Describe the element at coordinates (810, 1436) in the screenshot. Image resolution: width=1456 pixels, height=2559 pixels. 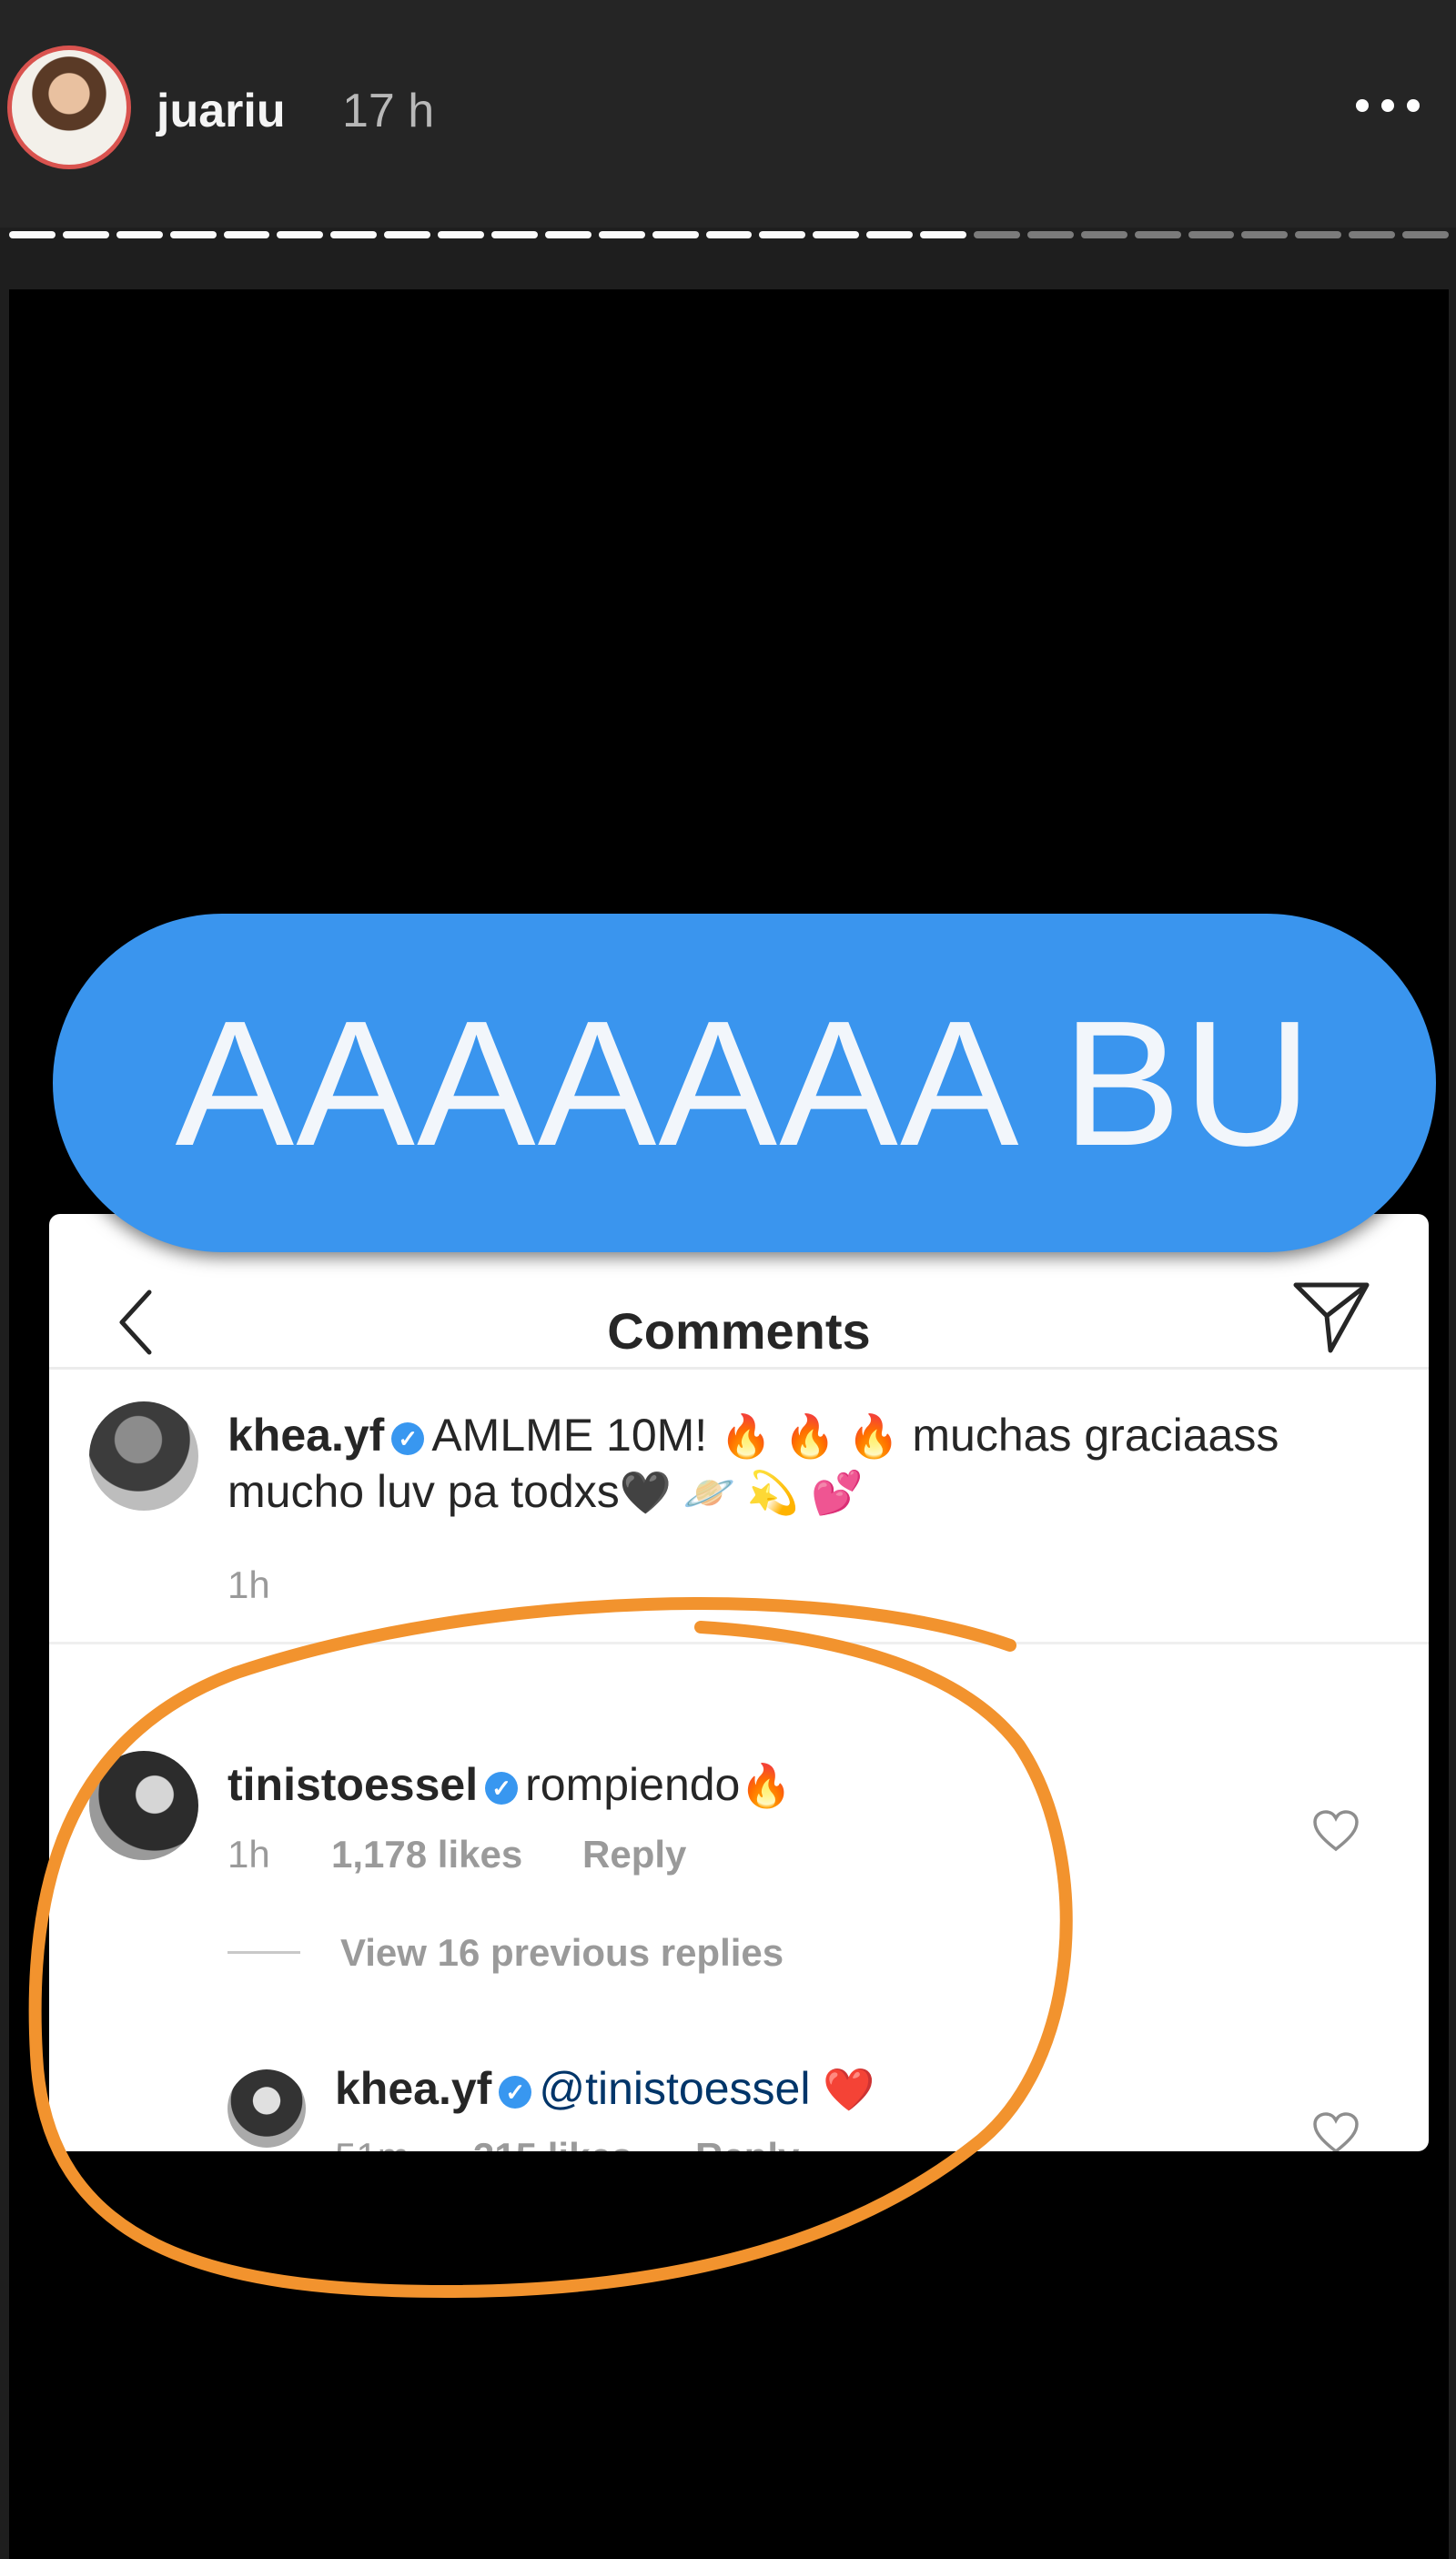
I see `fire-emoji-icon: 🔥 🔥 🔥` at that location.